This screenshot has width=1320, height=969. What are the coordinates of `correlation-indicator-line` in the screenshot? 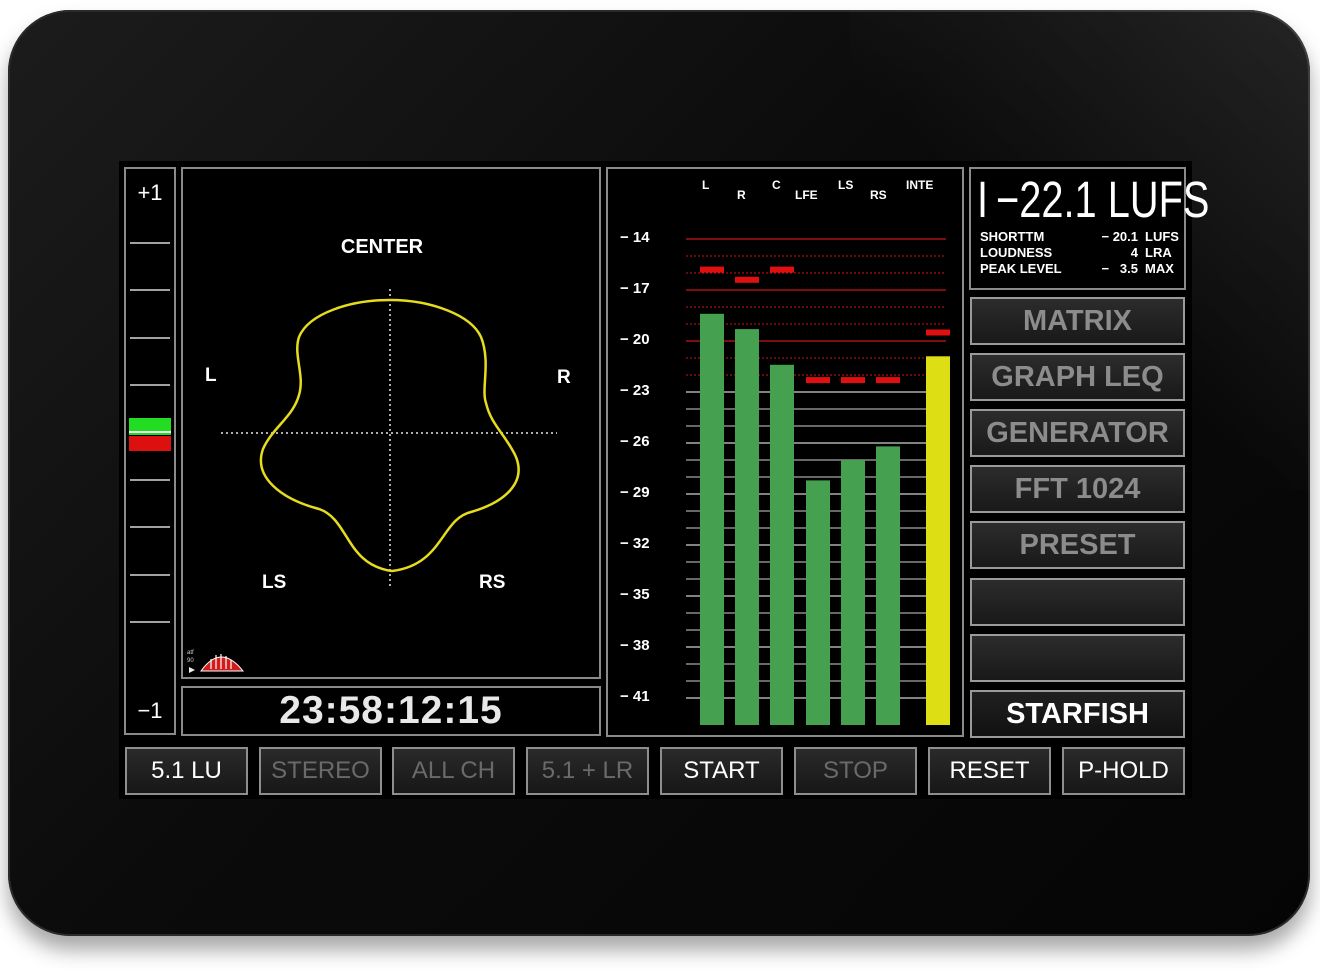 It's located at (150, 432).